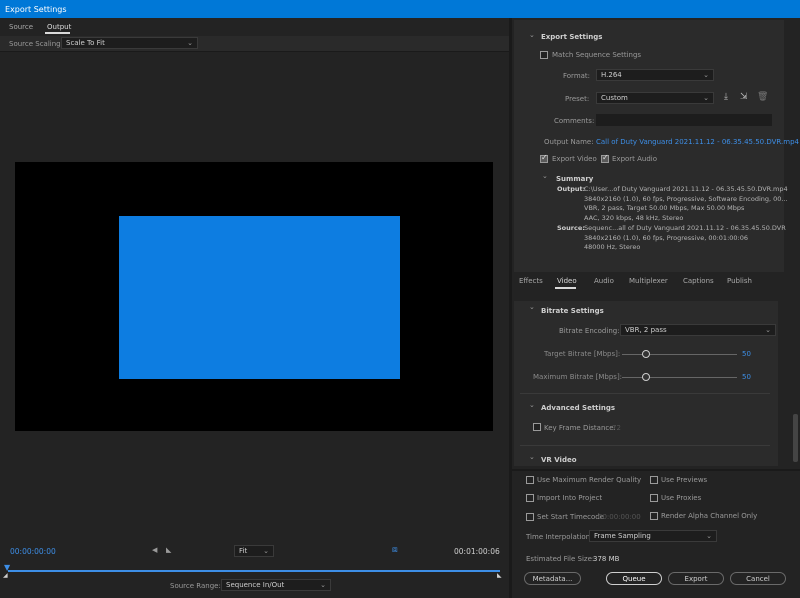 The height and width of the screenshot is (598, 800). Describe the element at coordinates (154, 550) in the screenshot. I see `mark-in-icon: ◀` at that location.